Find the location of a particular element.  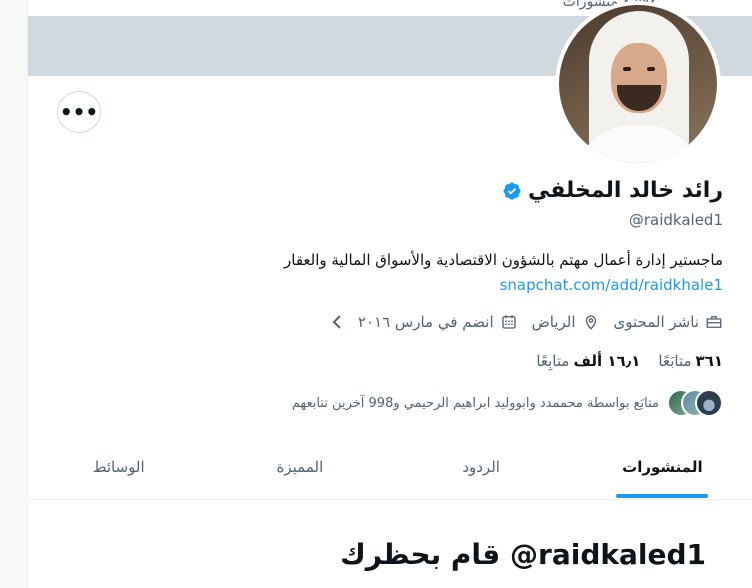

name-row: رائد خالد المخلفي is located at coordinates (612, 190).